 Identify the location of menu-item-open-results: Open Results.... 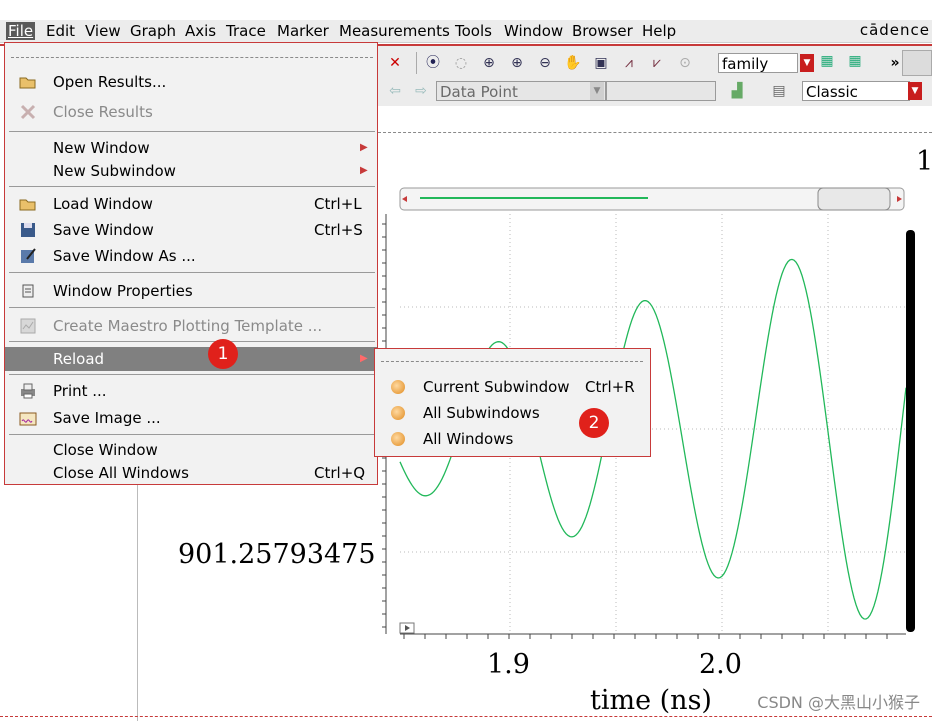
(191, 82).